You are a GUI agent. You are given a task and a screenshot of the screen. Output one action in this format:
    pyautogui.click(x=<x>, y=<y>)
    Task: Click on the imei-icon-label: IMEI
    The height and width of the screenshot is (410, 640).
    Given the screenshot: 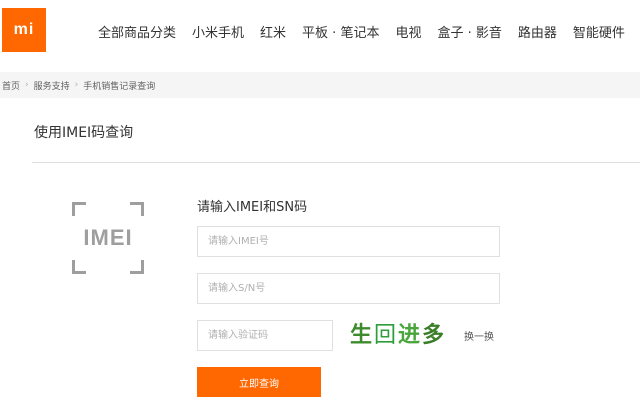 What is the action you would take?
    pyautogui.click(x=108, y=237)
    